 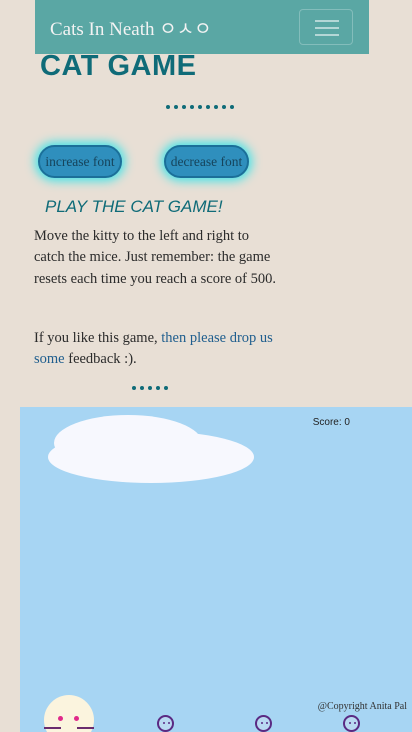 I want to click on increase-font-button: increase font, so click(x=80, y=161).